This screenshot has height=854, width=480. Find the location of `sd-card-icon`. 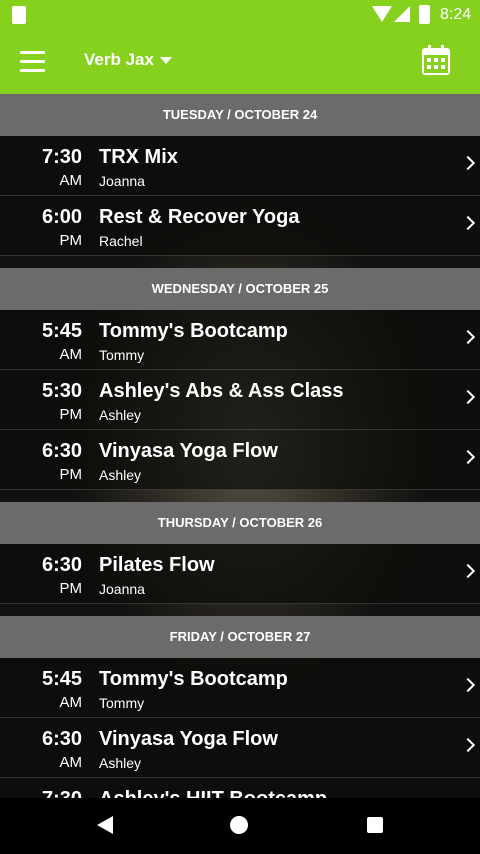

sd-card-icon is located at coordinates (19, 15).